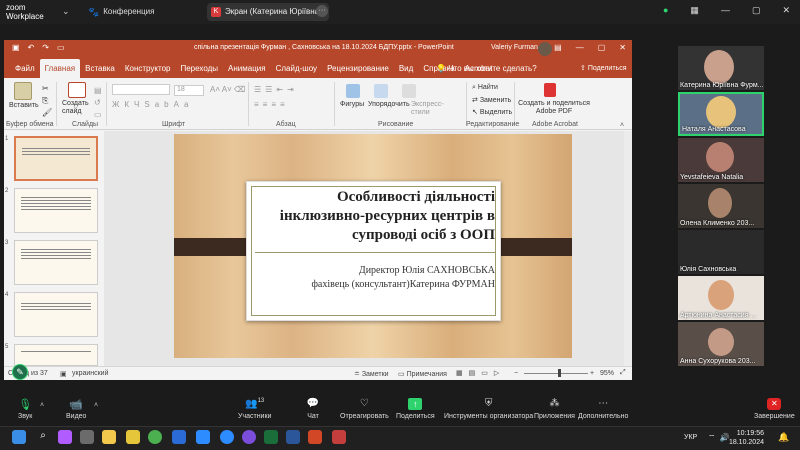 This screenshot has width=800, height=450. What do you see at coordinates (19, 437) in the screenshot?
I see `windows-start-icon` at bounding box center [19, 437].